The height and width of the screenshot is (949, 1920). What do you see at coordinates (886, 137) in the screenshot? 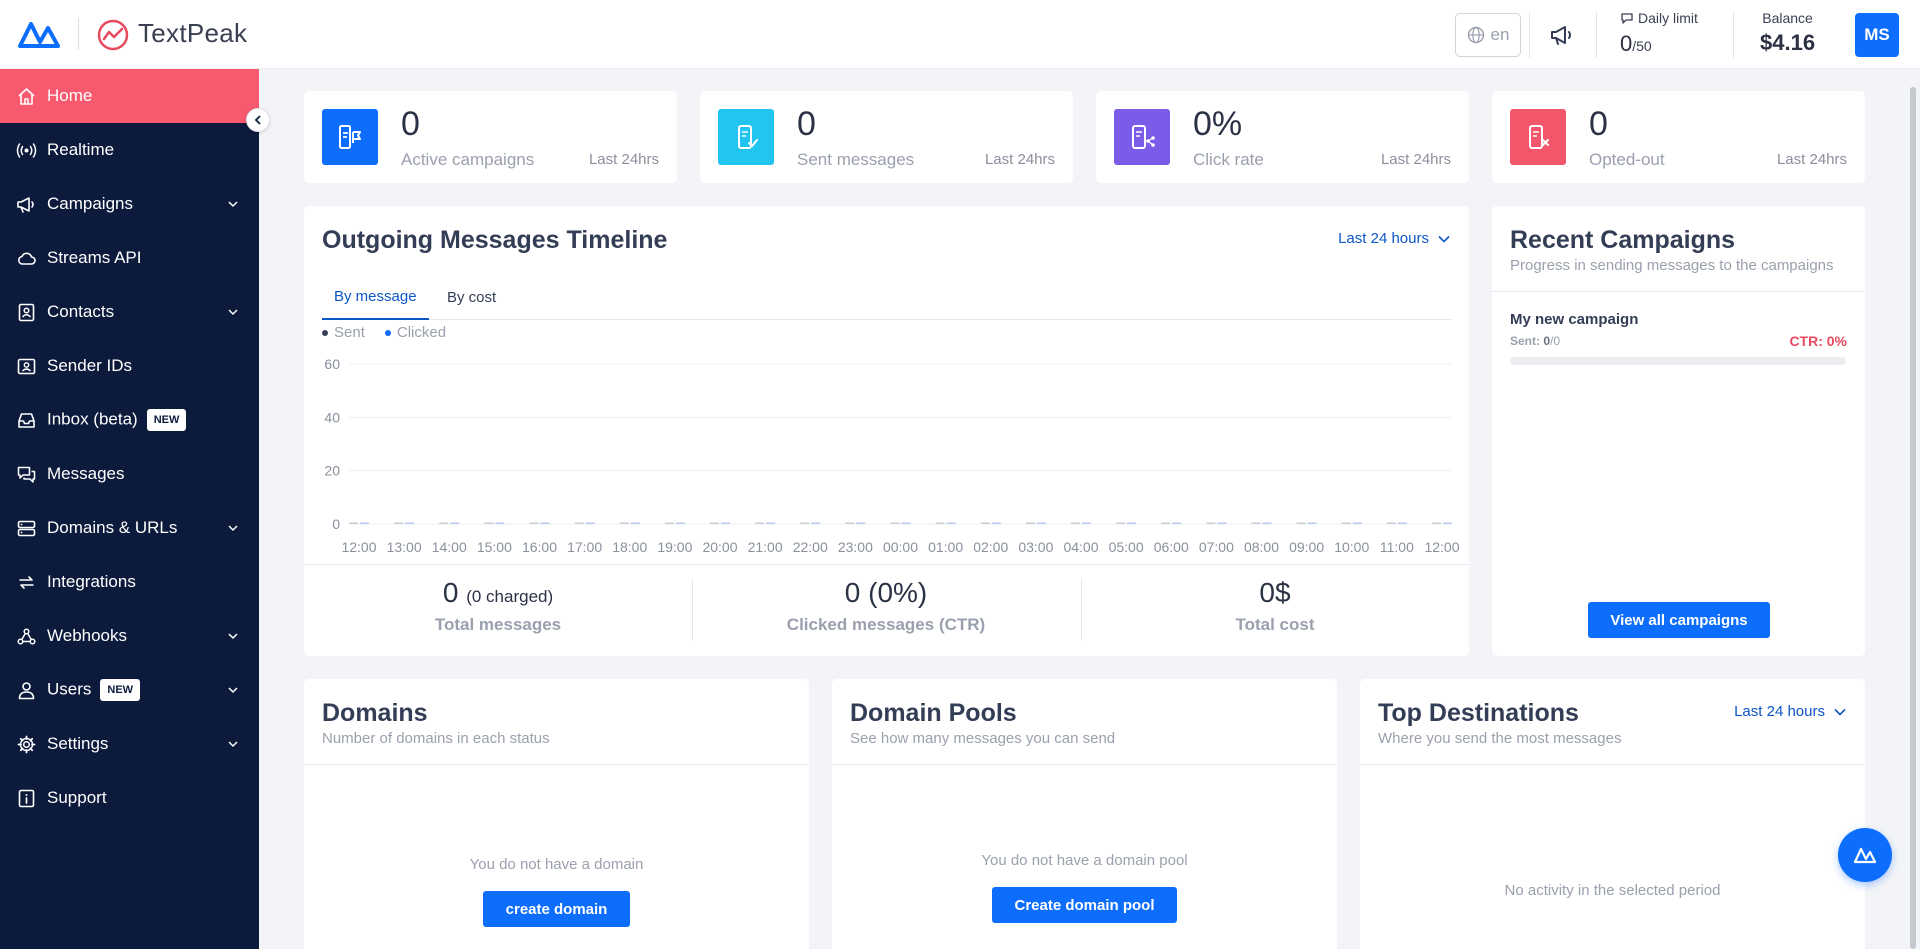
I see `stat-card-sent-messages: 0 Sent messages Last 24hrs` at bounding box center [886, 137].